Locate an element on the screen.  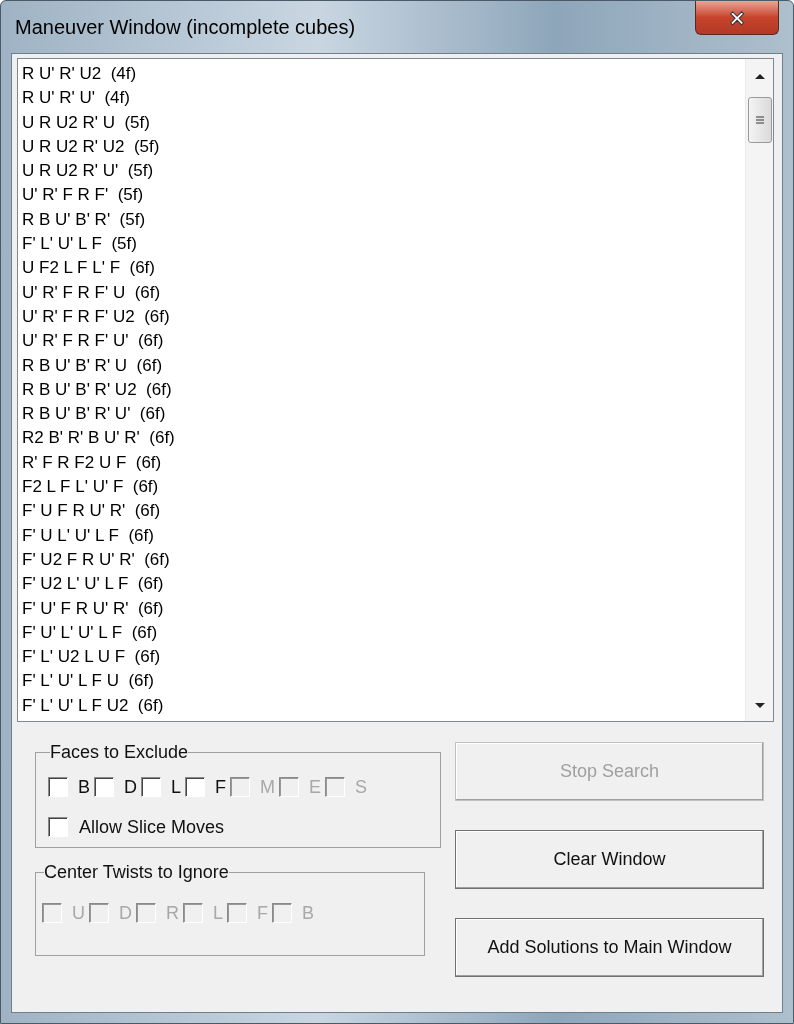
close-button: × is located at coordinates (737, 18).